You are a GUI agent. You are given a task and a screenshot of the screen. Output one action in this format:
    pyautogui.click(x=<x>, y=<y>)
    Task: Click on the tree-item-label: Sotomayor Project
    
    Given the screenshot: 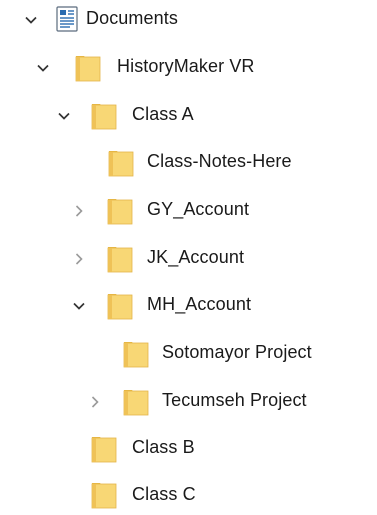 What is the action you would take?
    pyautogui.click(x=237, y=352)
    